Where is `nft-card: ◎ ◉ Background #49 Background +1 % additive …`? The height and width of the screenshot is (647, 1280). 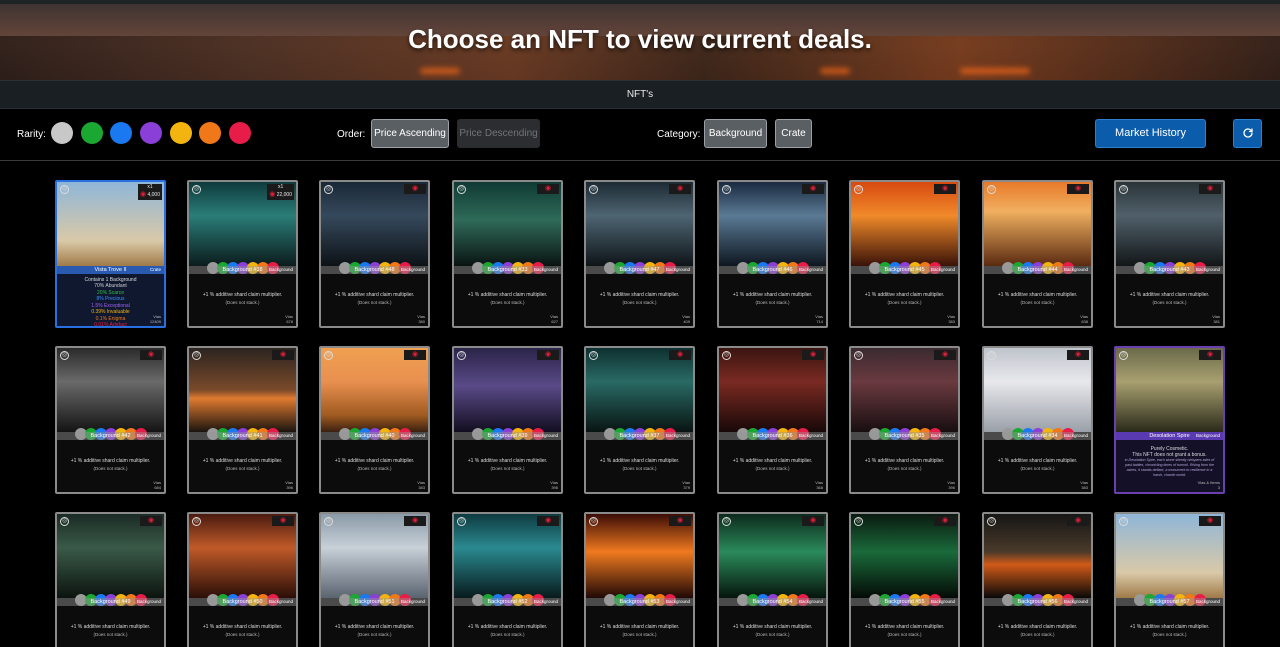
nft-card: ◎ ◉ Background #49 Background +1 % additive … is located at coordinates (110, 579).